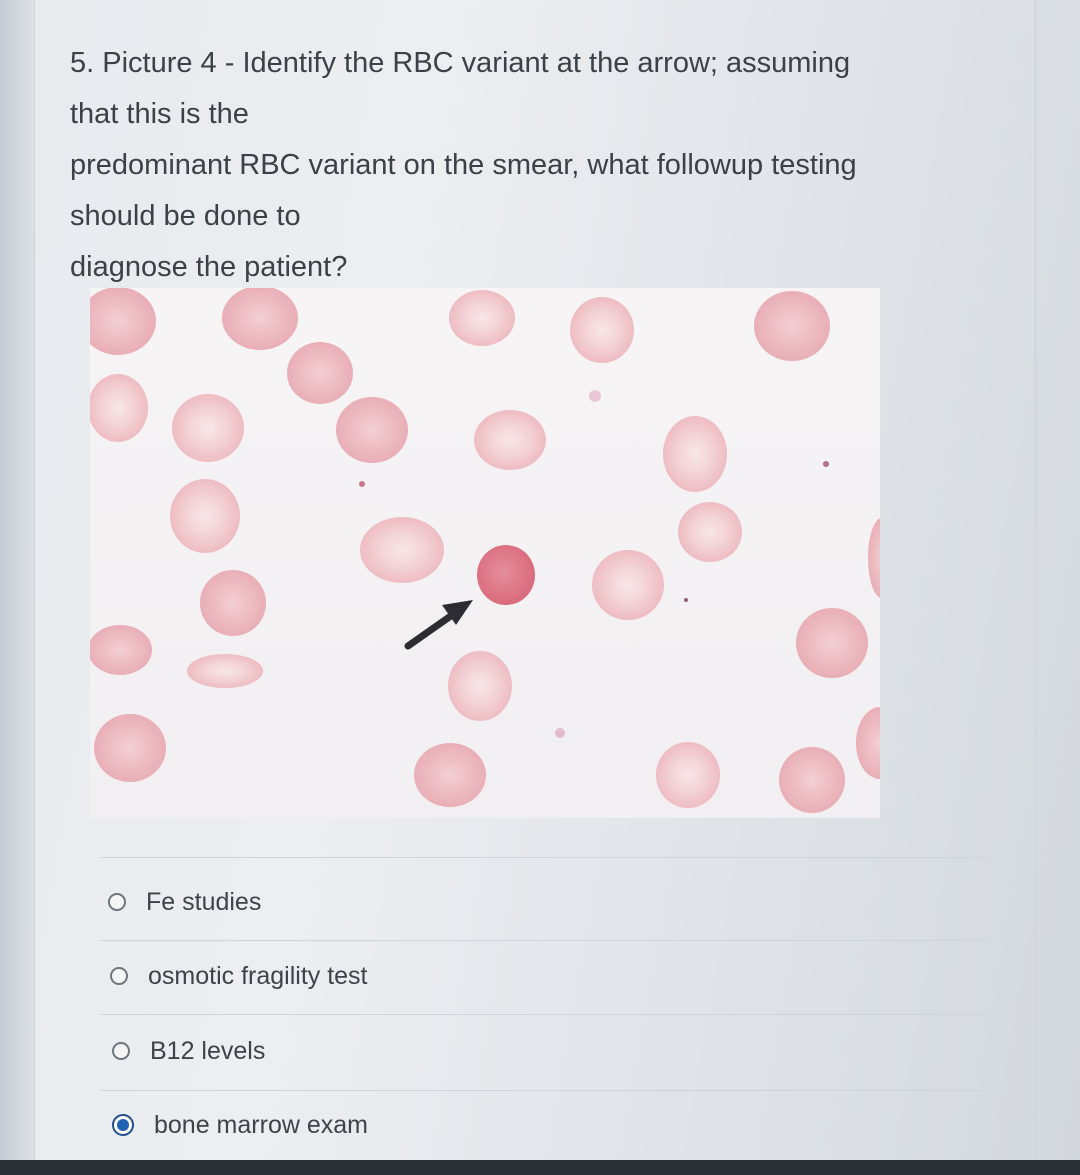 Image resolution: width=1080 pixels, height=1175 pixels. What do you see at coordinates (204, 901) in the screenshot?
I see `option-label: Fe studies` at bounding box center [204, 901].